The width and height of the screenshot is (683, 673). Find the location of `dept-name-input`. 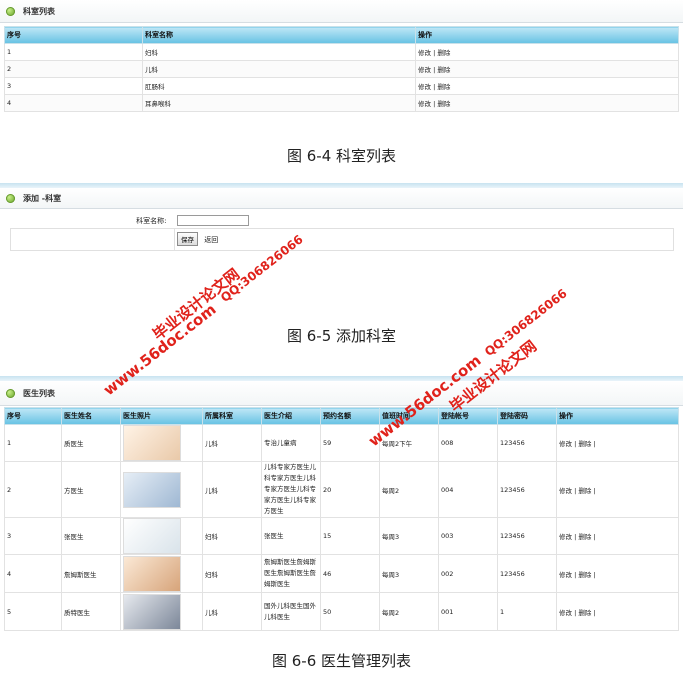

dept-name-input is located at coordinates (212, 221).